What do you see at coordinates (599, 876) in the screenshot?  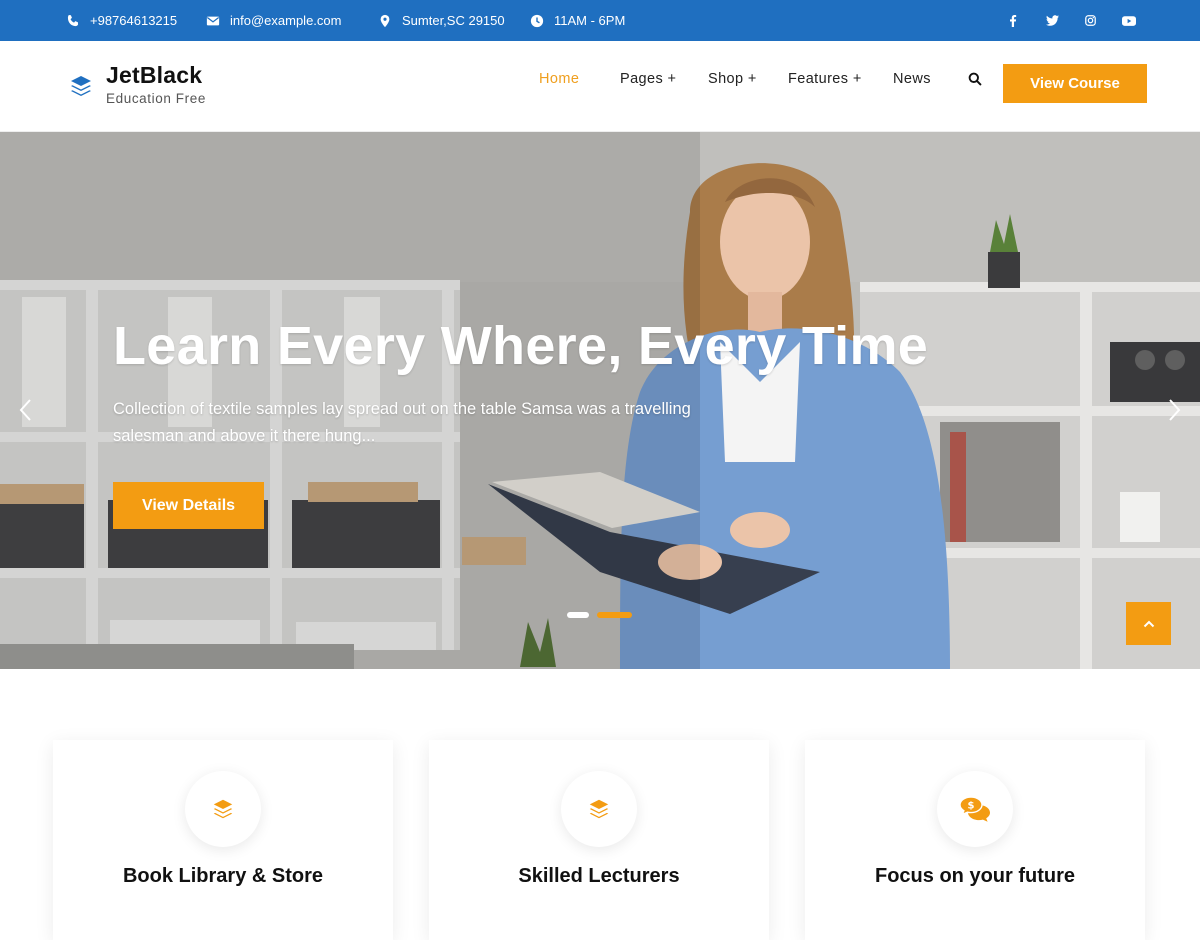 I see `feature-title: Skilled Lecturers` at bounding box center [599, 876].